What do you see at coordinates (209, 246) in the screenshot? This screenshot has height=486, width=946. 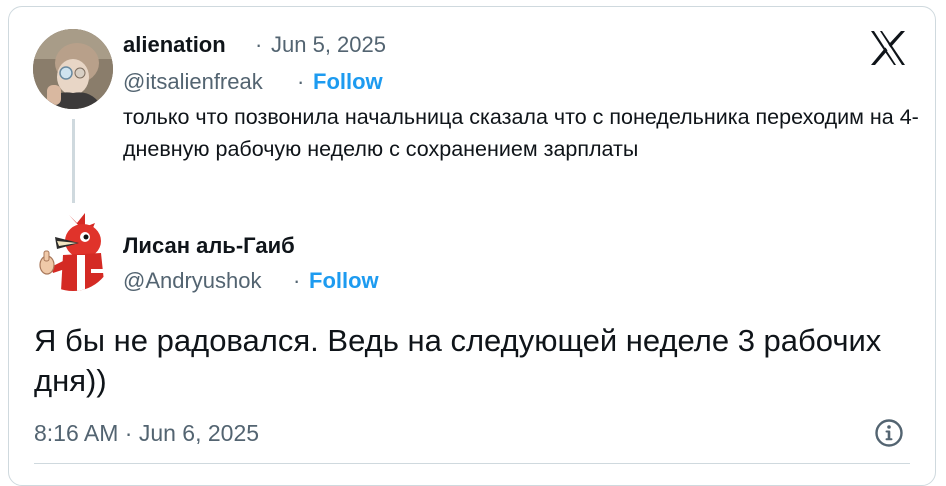 I see `reply-author-name: Лисан аль-Гаиб` at bounding box center [209, 246].